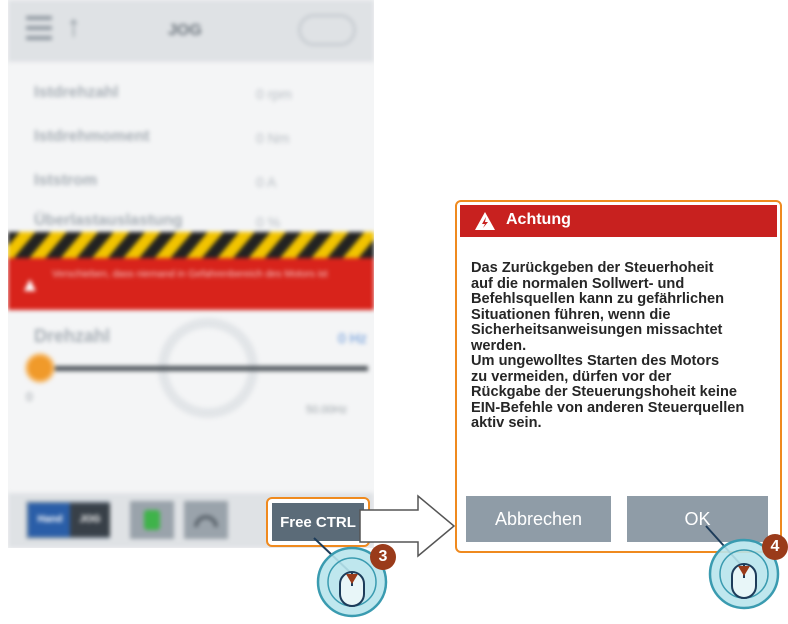  What do you see at coordinates (352, 338) in the screenshot?
I see `setpoint-value: 0 Hz` at bounding box center [352, 338].